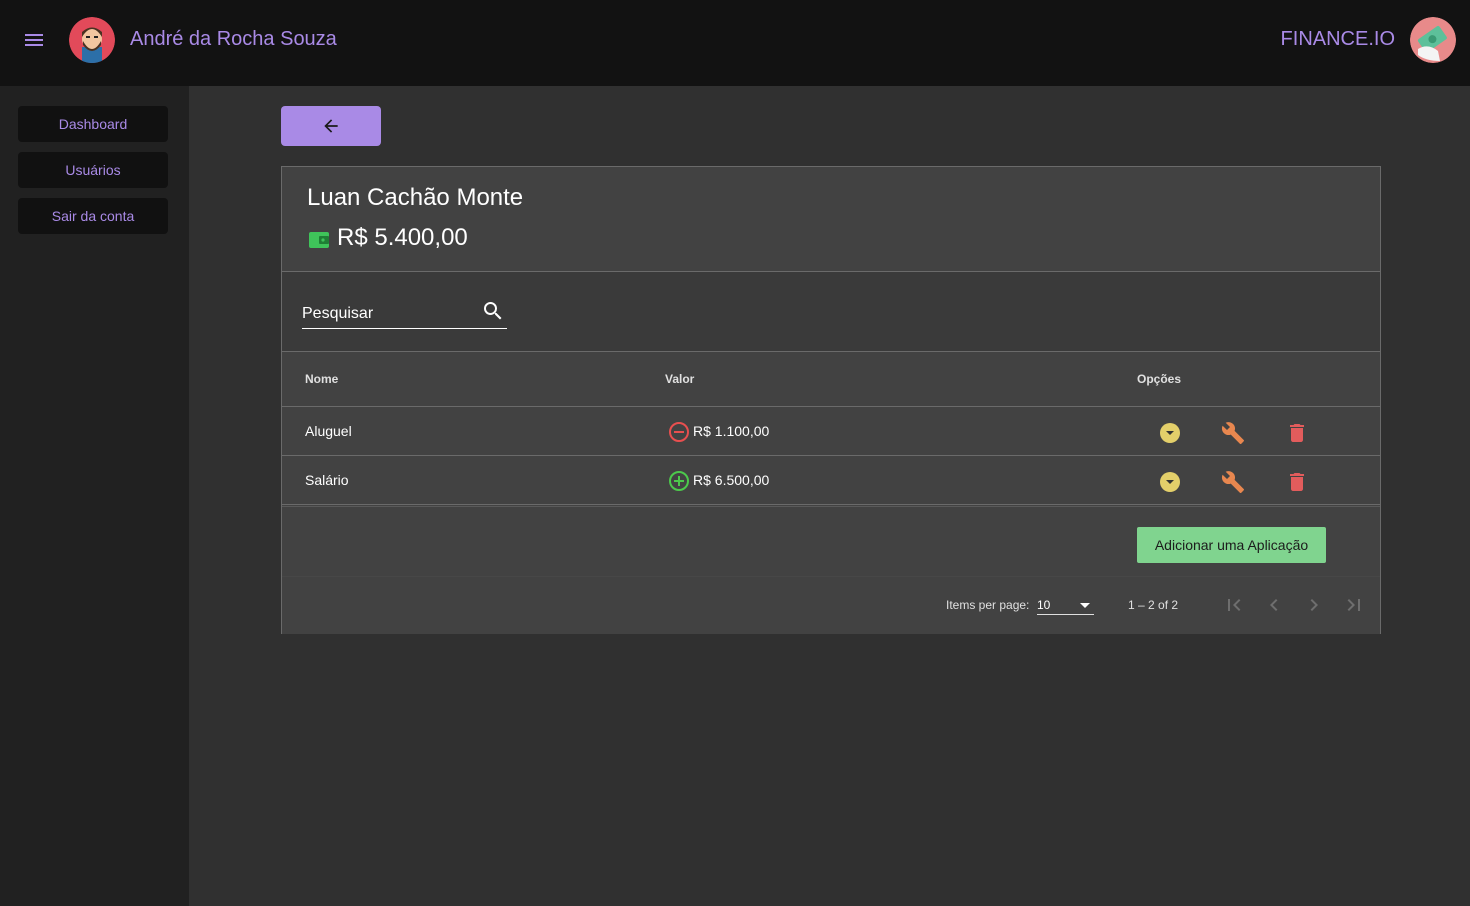 This screenshot has width=1470, height=906. I want to click on first-page-icon, so click(1234, 605).